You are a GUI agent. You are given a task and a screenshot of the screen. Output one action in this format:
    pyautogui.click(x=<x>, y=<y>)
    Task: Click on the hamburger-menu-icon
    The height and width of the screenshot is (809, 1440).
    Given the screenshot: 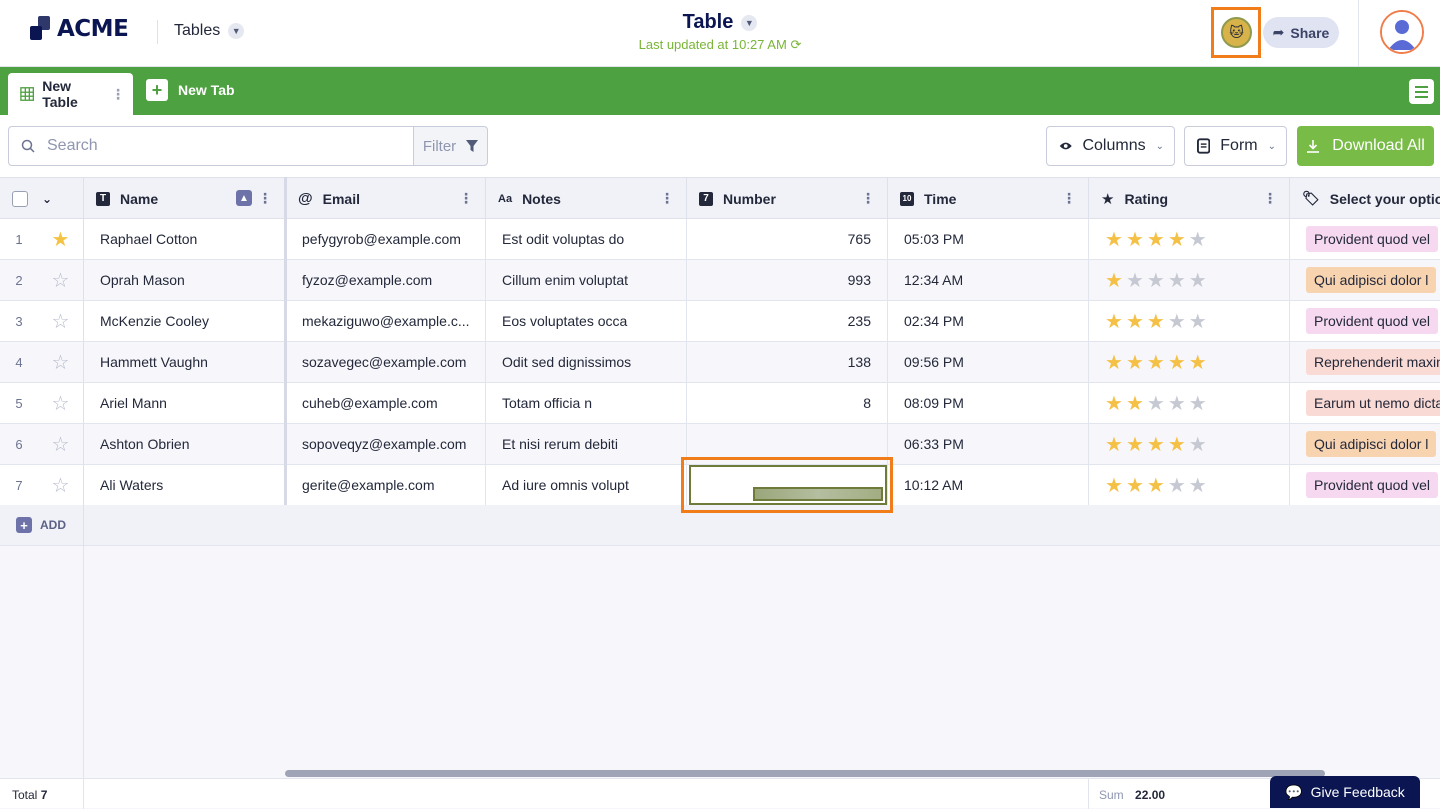 What is the action you would take?
    pyautogui.click(x=1421, y=91)
    